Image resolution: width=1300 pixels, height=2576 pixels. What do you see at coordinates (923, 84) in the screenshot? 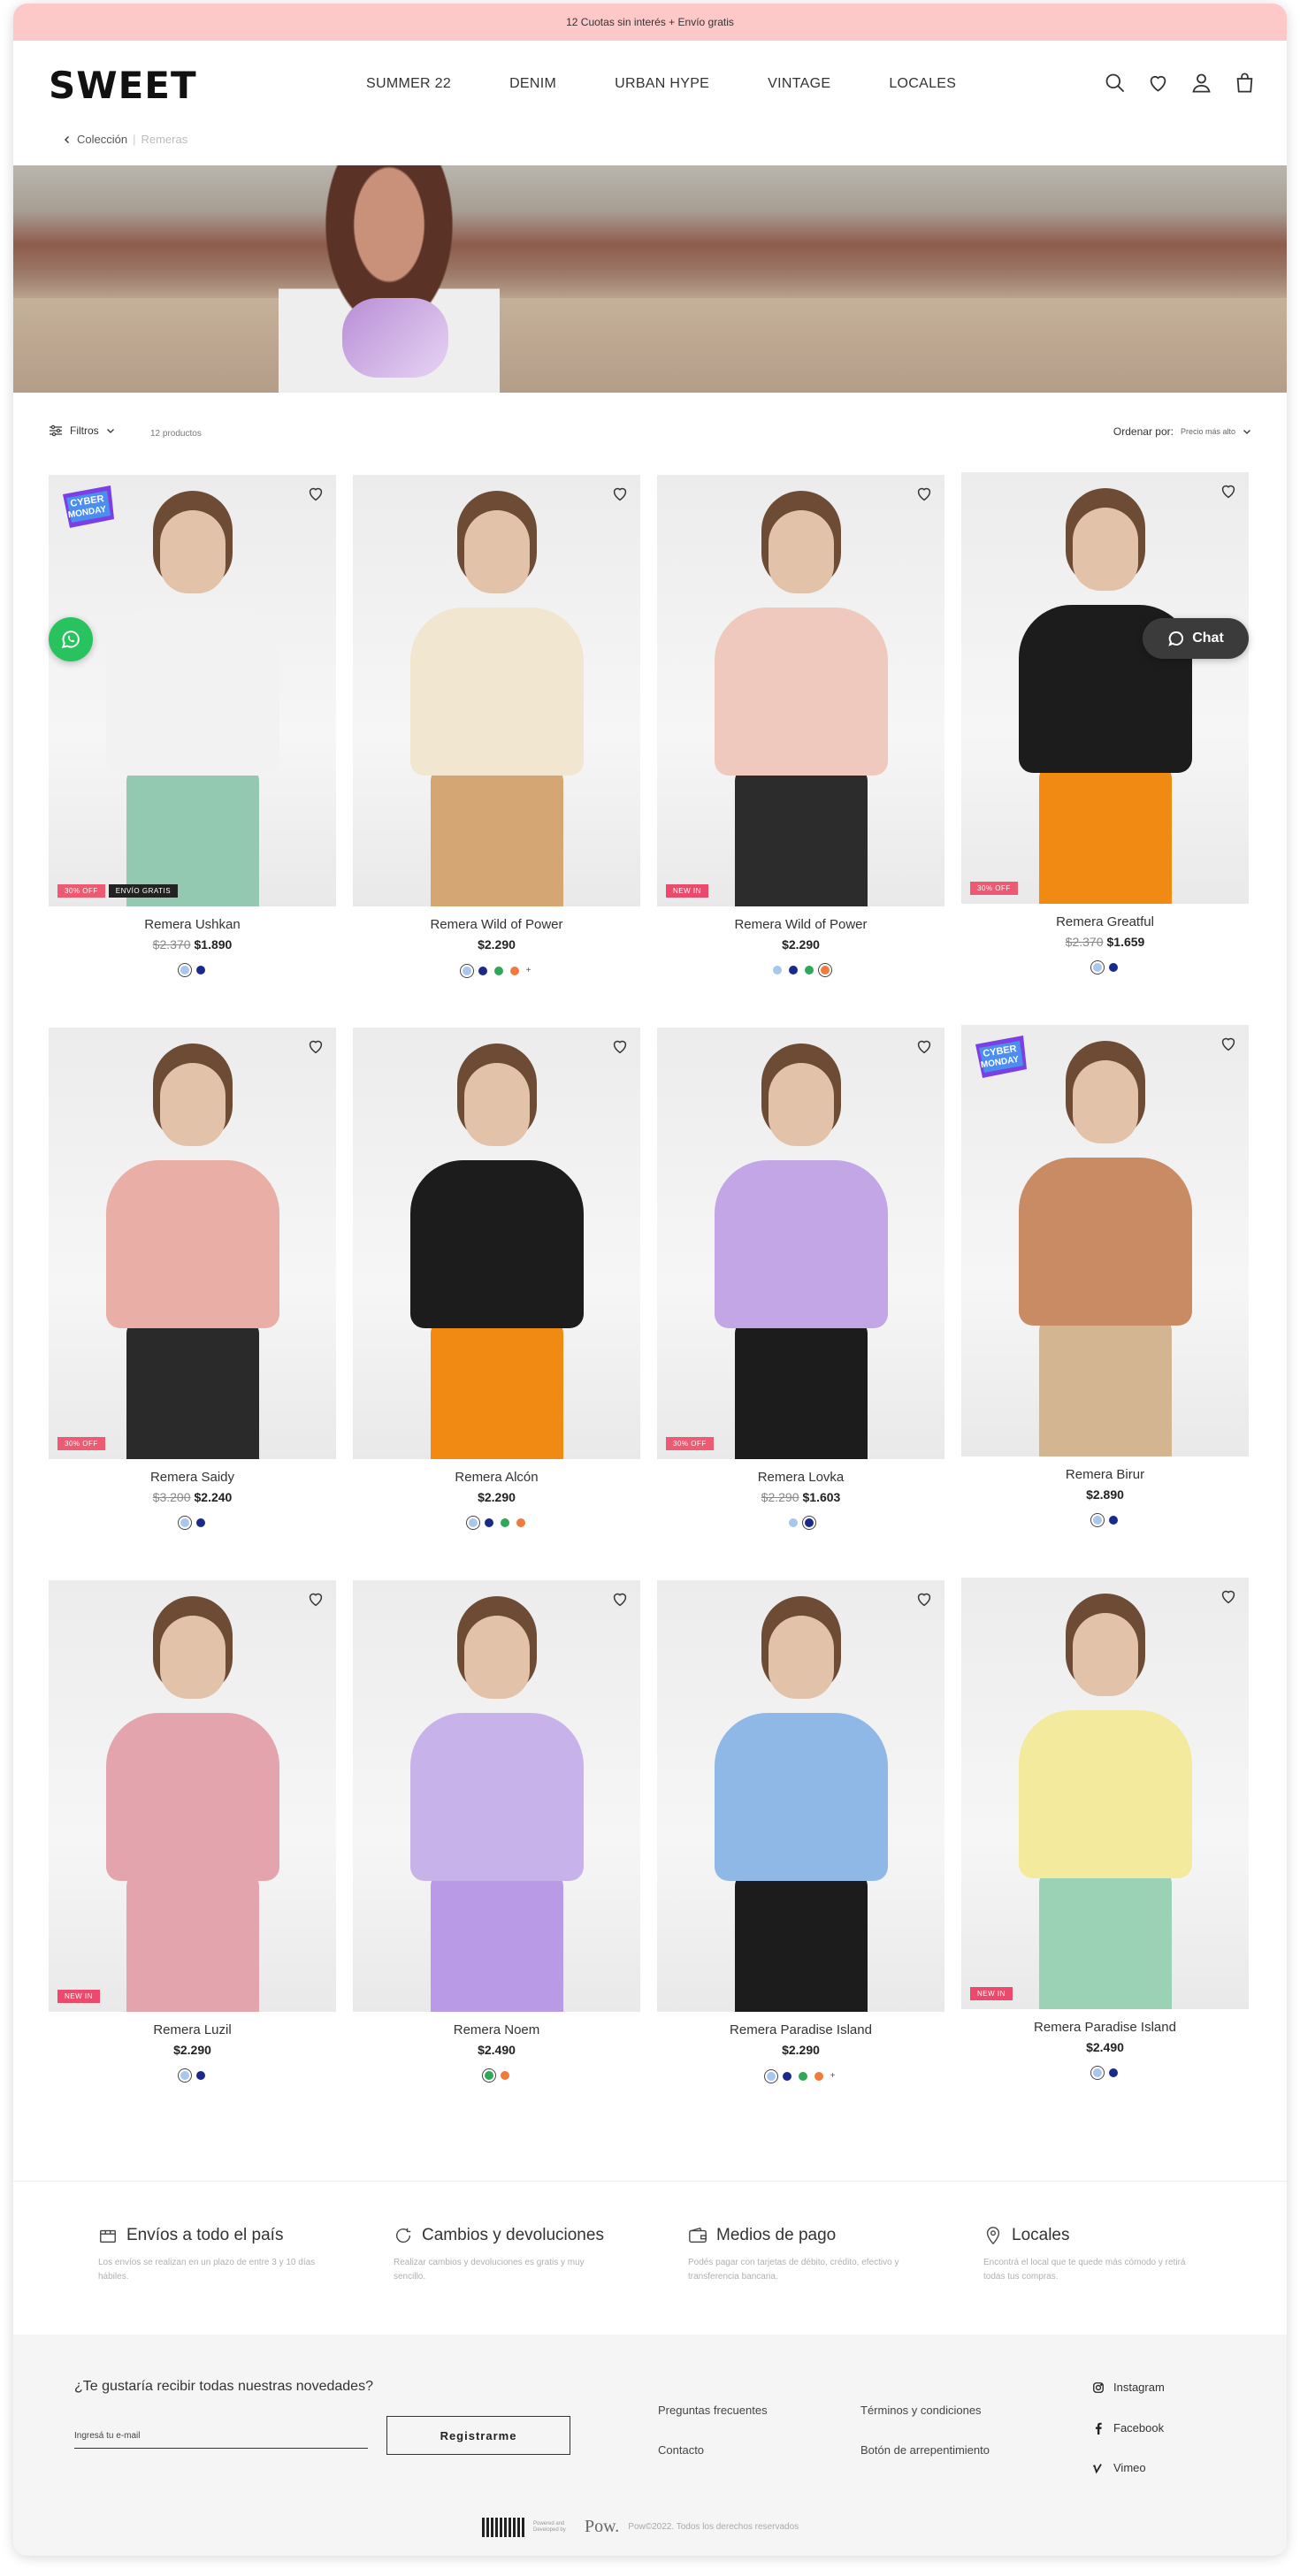
I see `nav-locales: LOCALES` at bounding box center [923, 84].